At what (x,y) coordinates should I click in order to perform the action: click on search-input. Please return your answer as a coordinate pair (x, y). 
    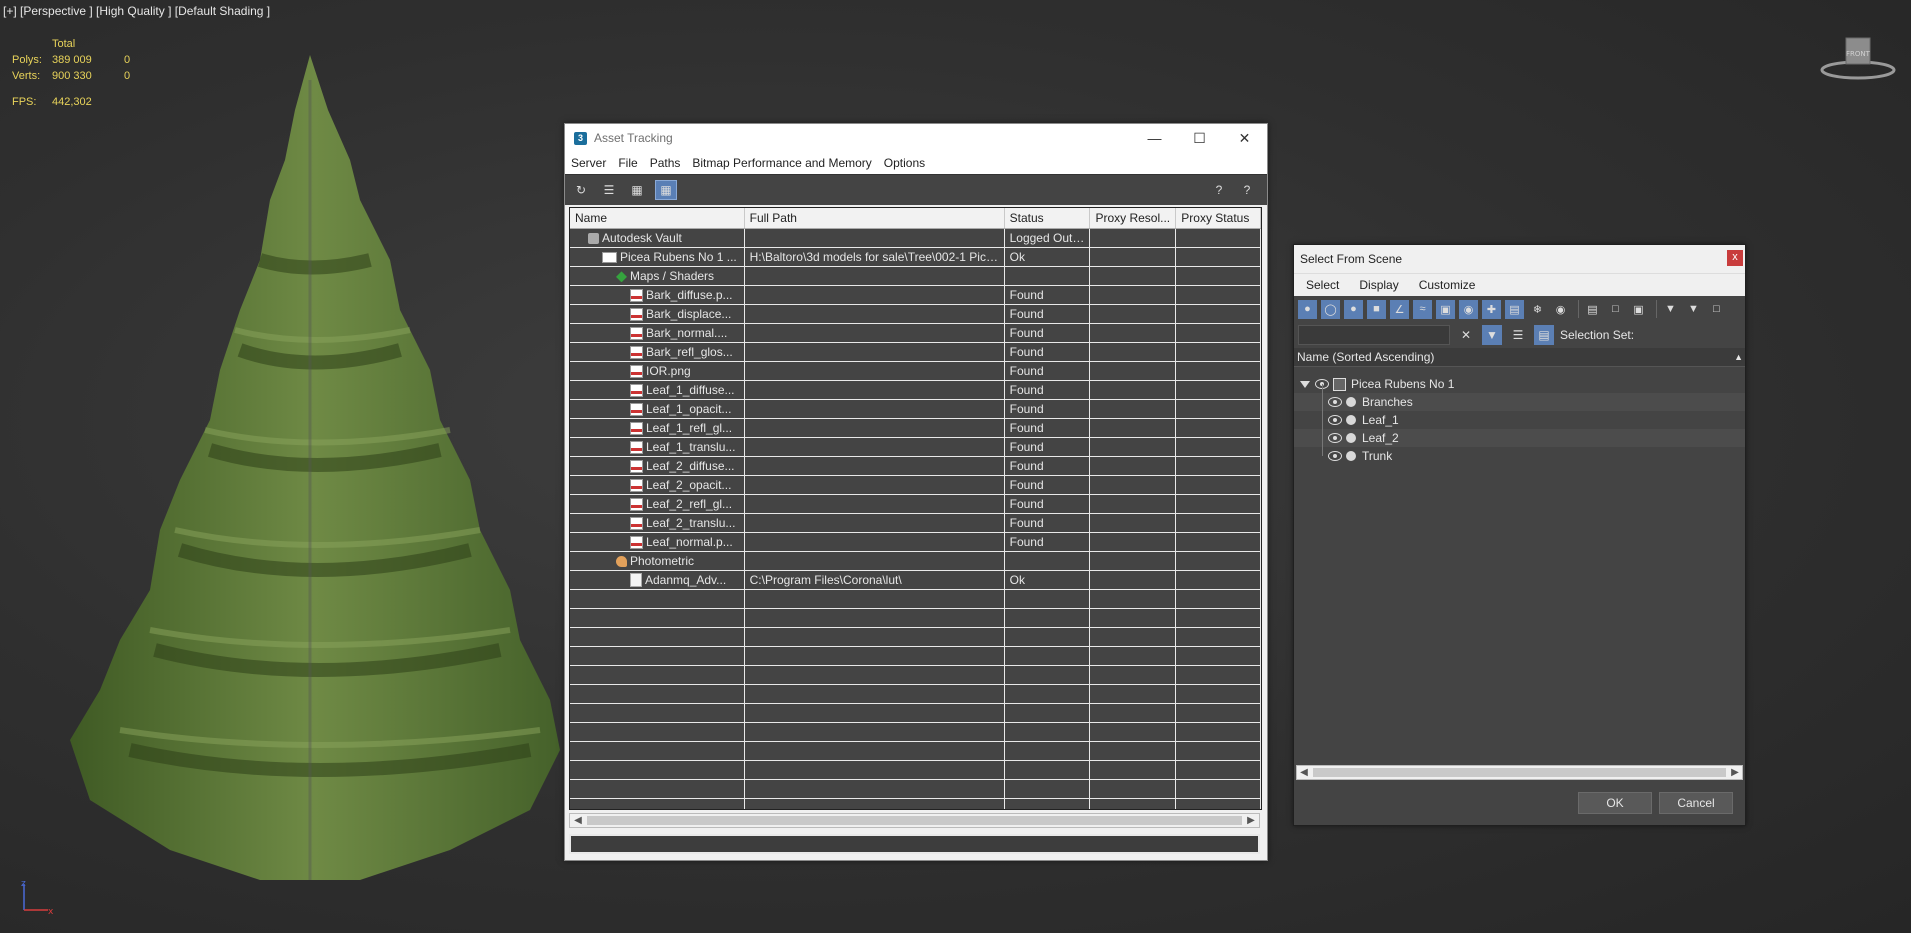
    Looking at the image, I should click on (1374, 335).